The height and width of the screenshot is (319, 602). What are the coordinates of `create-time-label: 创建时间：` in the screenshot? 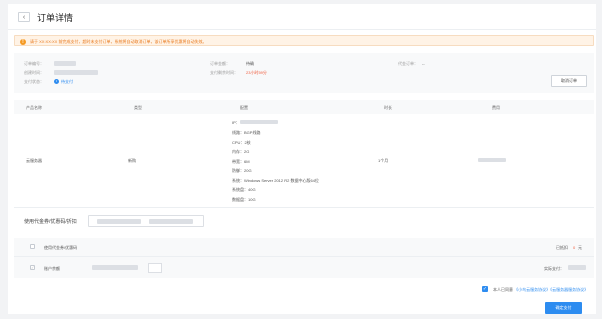 It's located at (34, 72).